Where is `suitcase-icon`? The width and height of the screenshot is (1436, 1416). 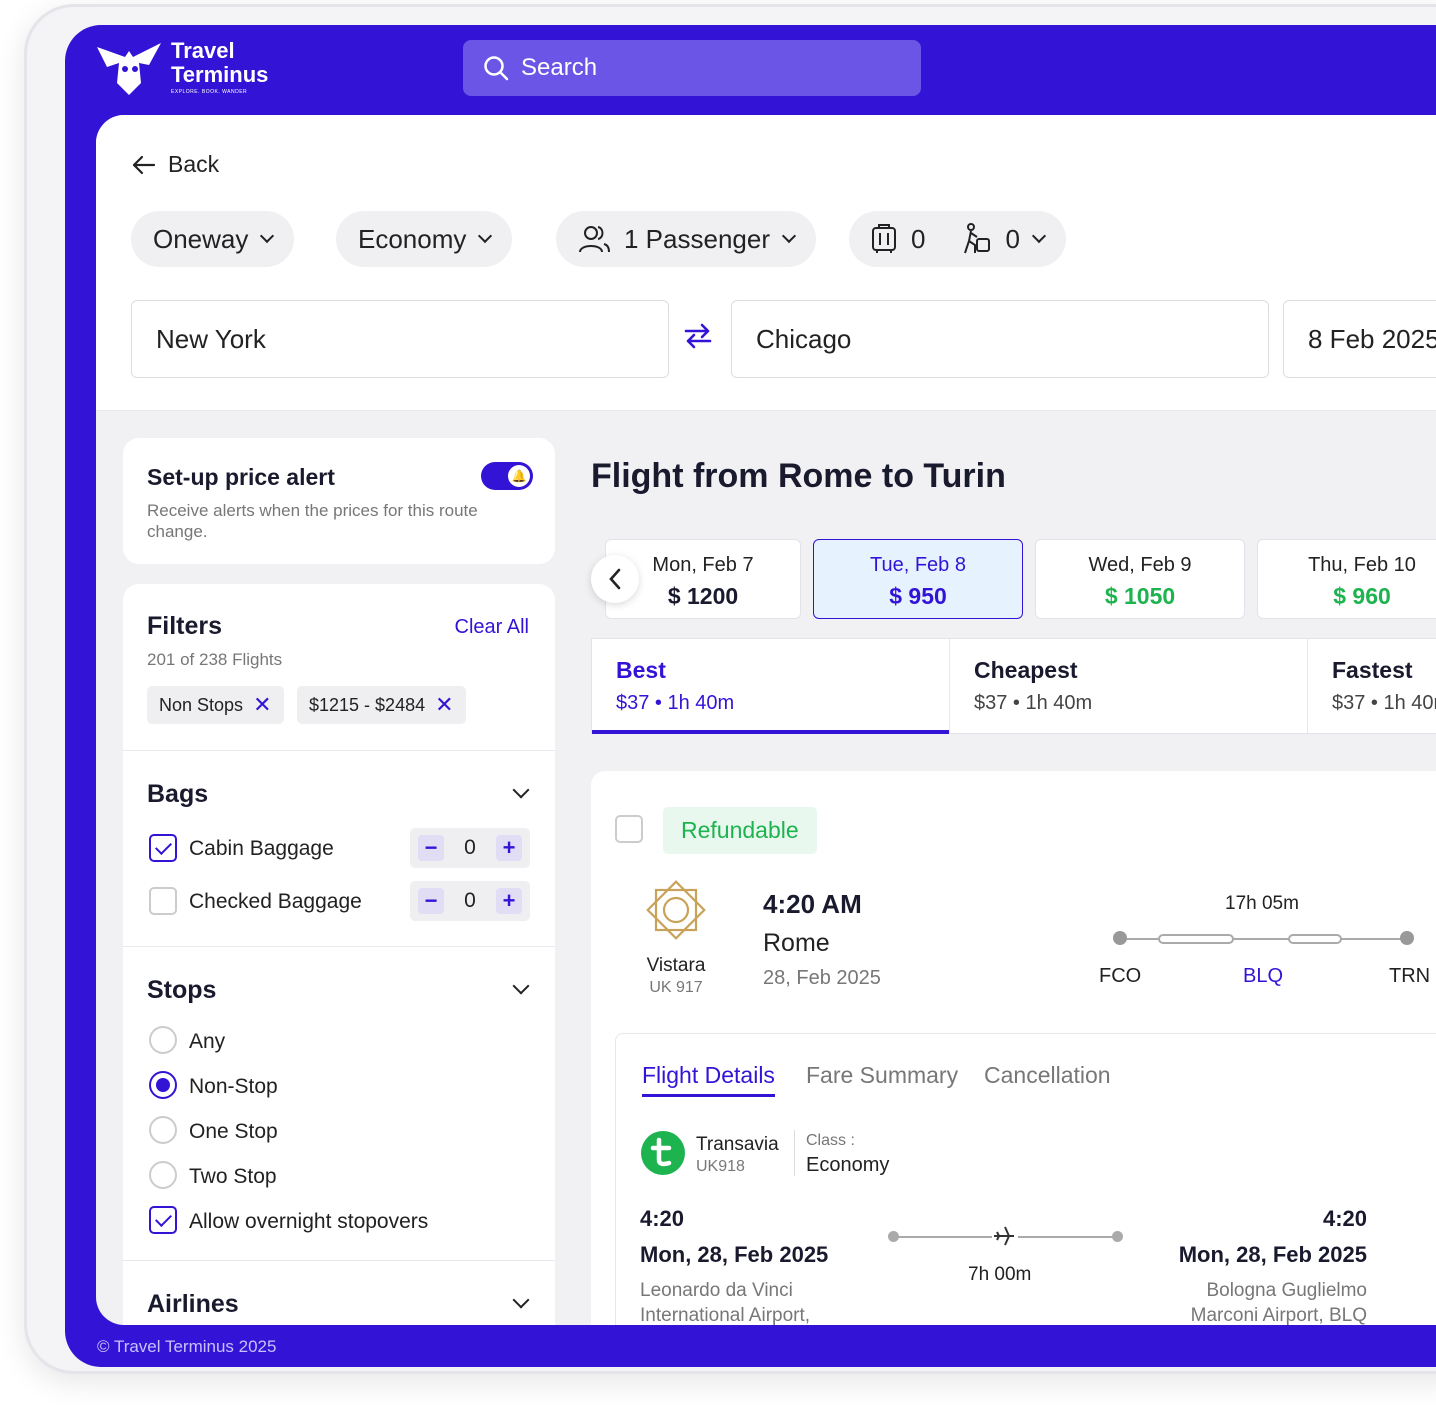
suitcase-icon is located at coordinates (884, 238).